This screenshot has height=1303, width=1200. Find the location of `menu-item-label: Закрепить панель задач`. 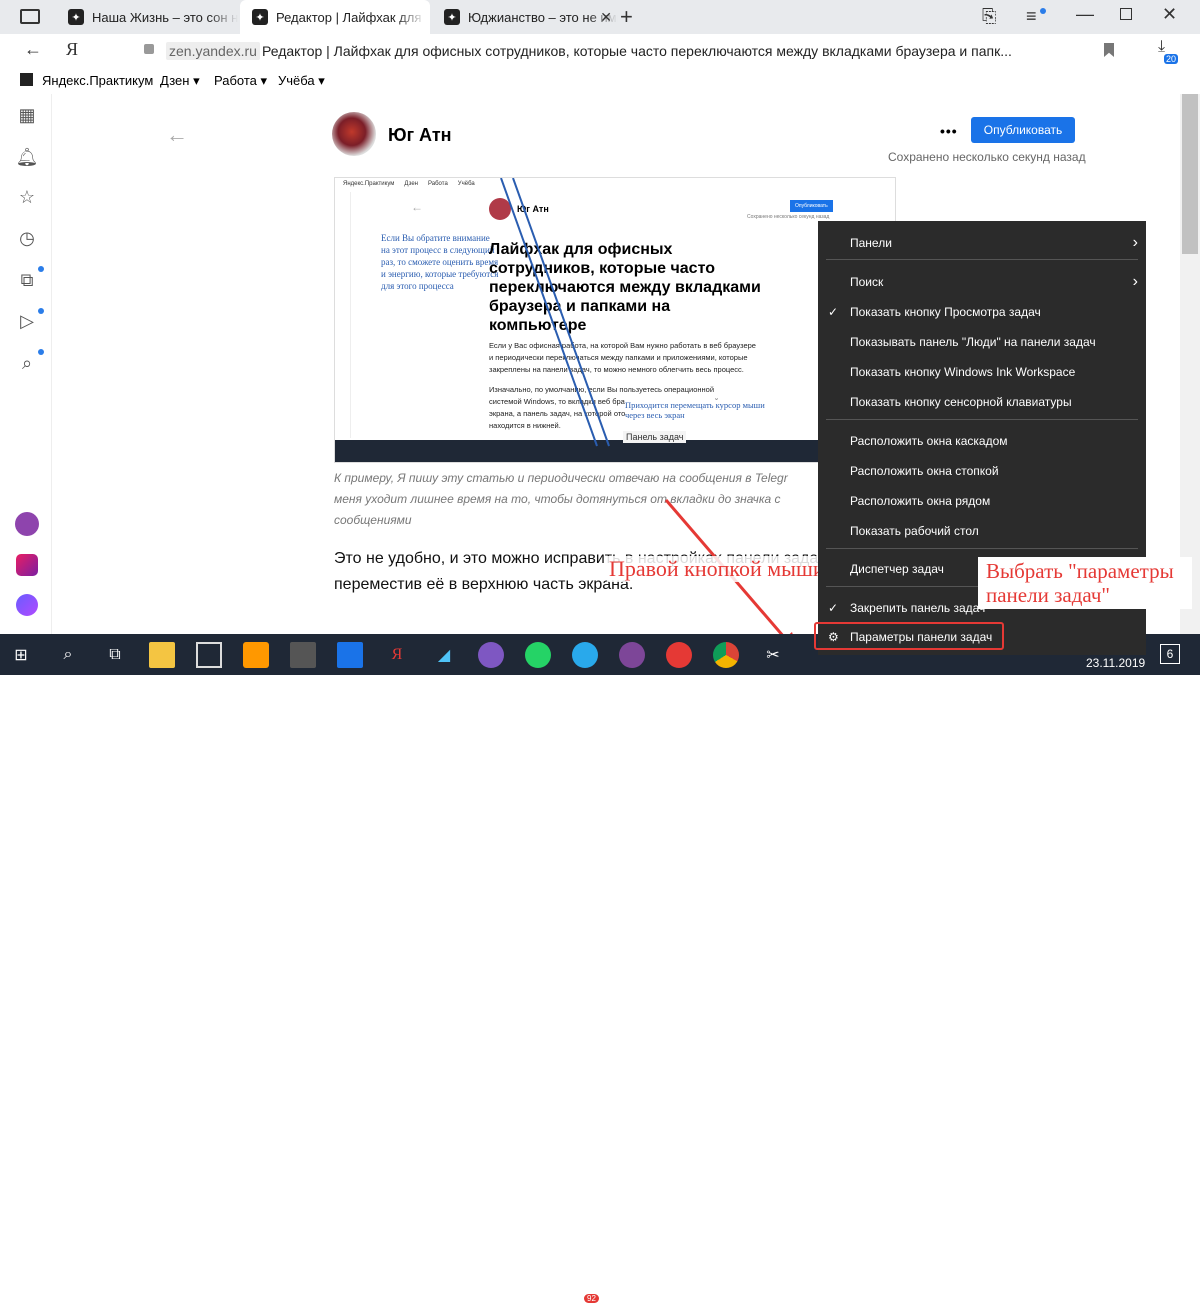

menu-item-label: Закрепить панель задач is located at coordinates (918, 608).